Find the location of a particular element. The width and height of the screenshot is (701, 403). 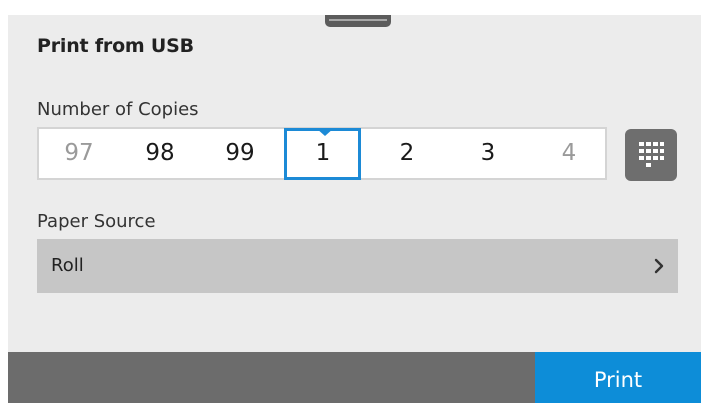

chevron-right-icon is located at coordinates (659, 266).